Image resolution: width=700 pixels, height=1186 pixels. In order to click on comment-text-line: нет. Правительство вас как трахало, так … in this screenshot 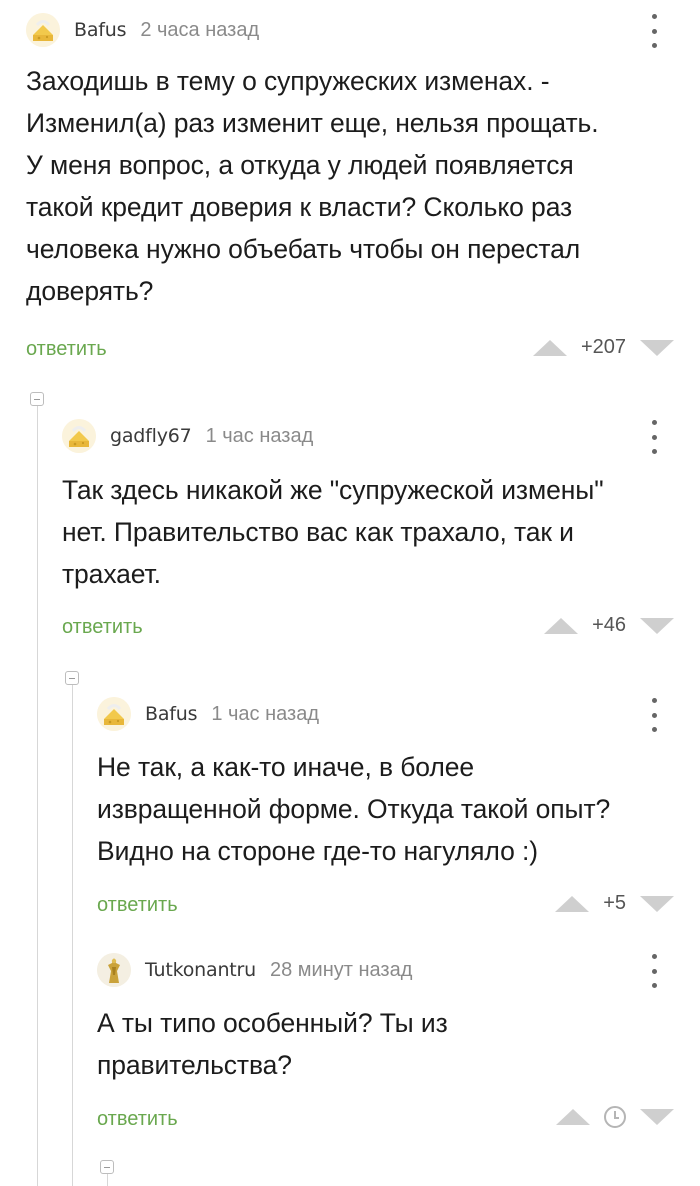, I will do `click(318, 532)`.